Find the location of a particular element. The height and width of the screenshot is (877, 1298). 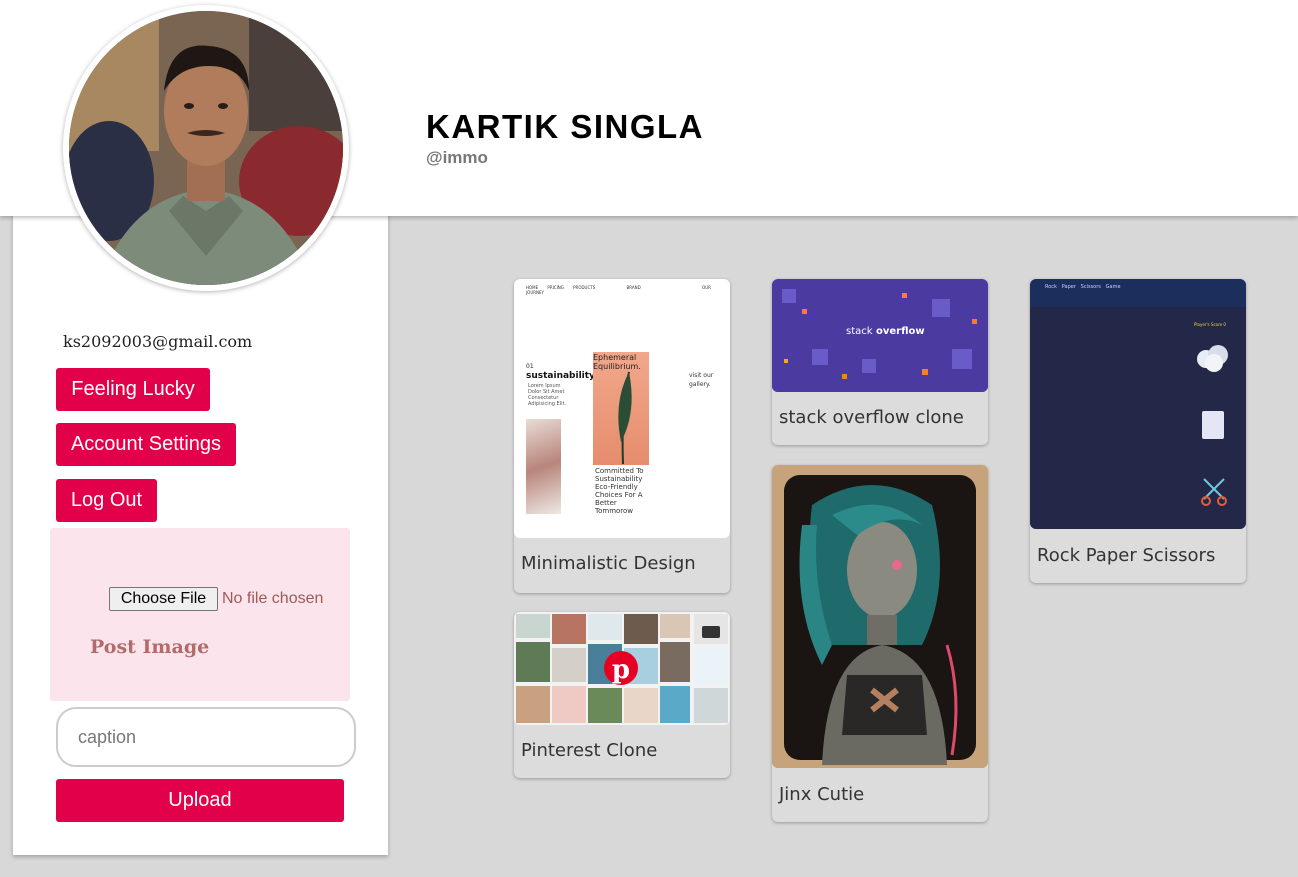

feeling-lucky-button: Feeling Lucky is located at coordinates (133, 389).